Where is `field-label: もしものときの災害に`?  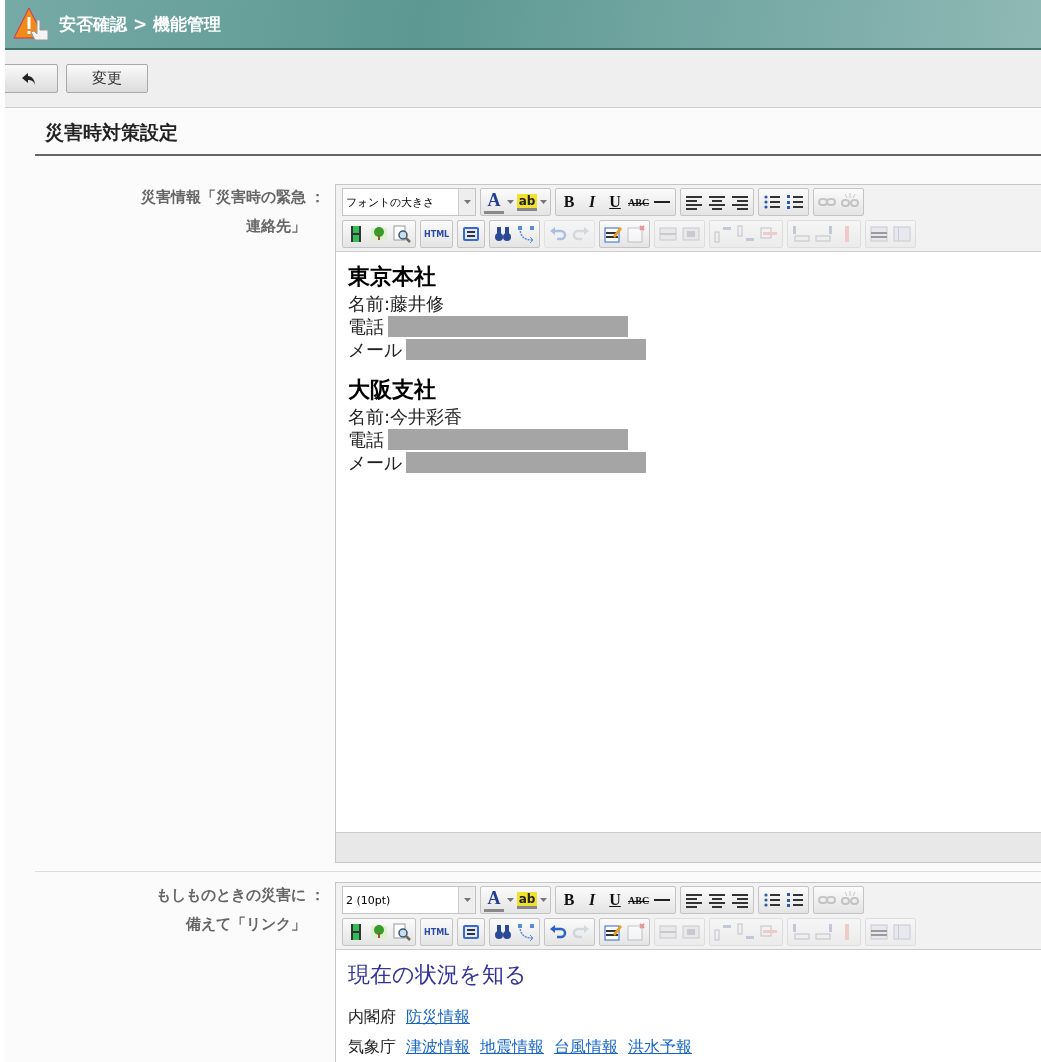 field-label: もしものときの災害に is located at coordinates (231, 895).